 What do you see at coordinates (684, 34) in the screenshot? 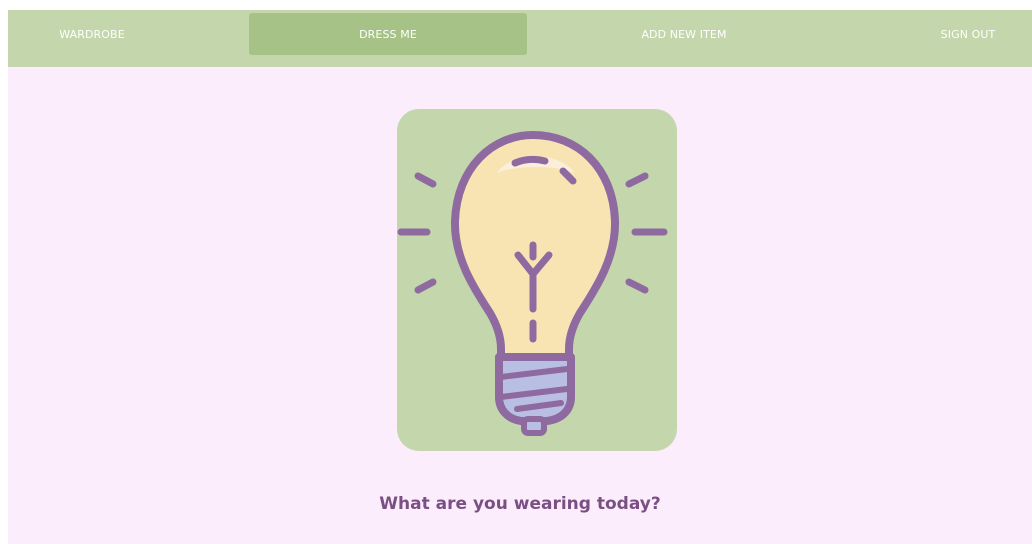
I see `nav-add-new-item: ADD NEW ITEM` at bounding box center [684, 34].